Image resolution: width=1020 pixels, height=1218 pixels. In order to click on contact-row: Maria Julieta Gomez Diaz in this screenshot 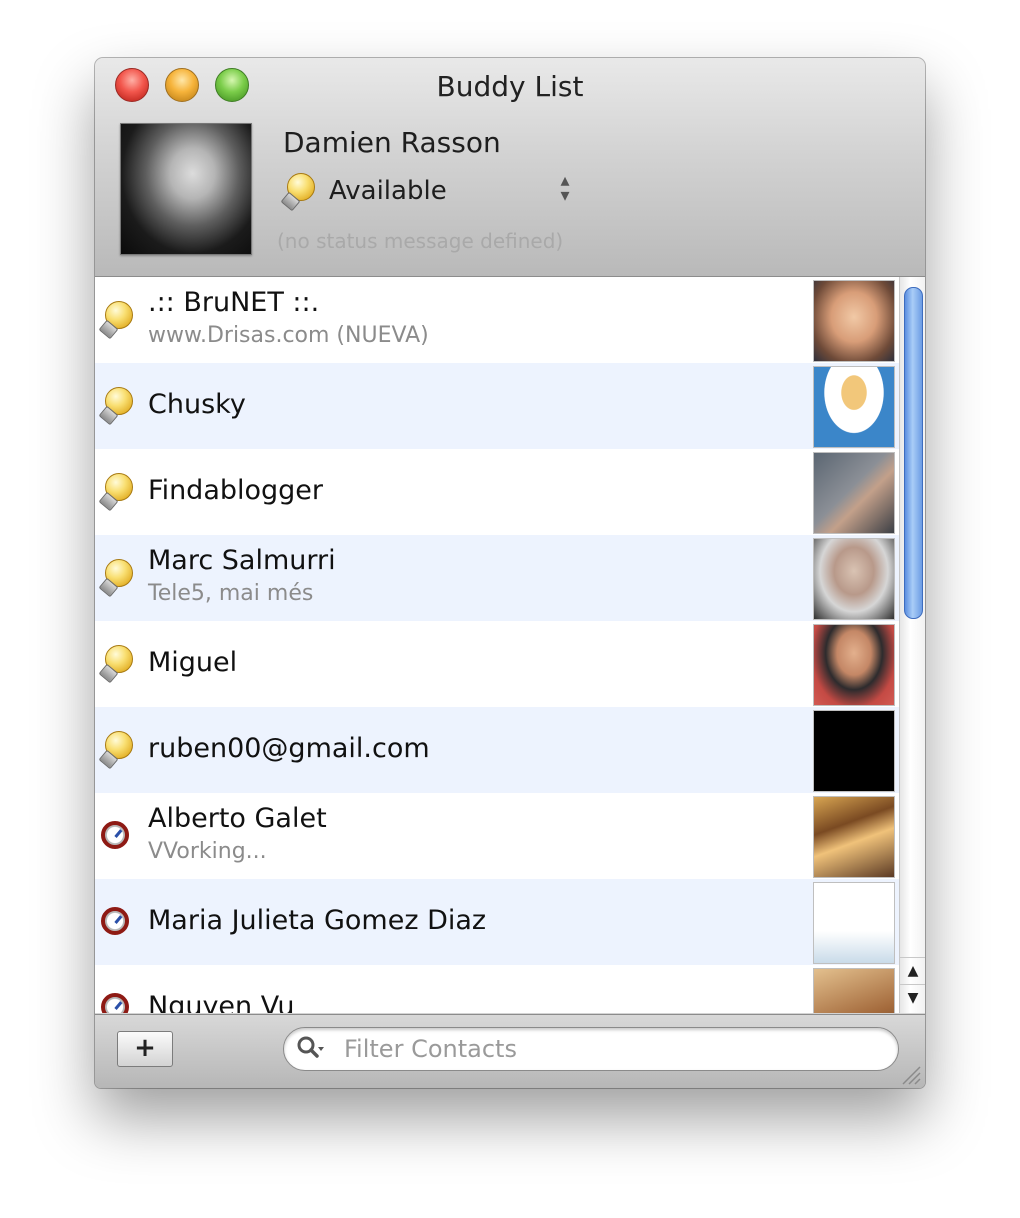, I will do `click(510, 922)`.